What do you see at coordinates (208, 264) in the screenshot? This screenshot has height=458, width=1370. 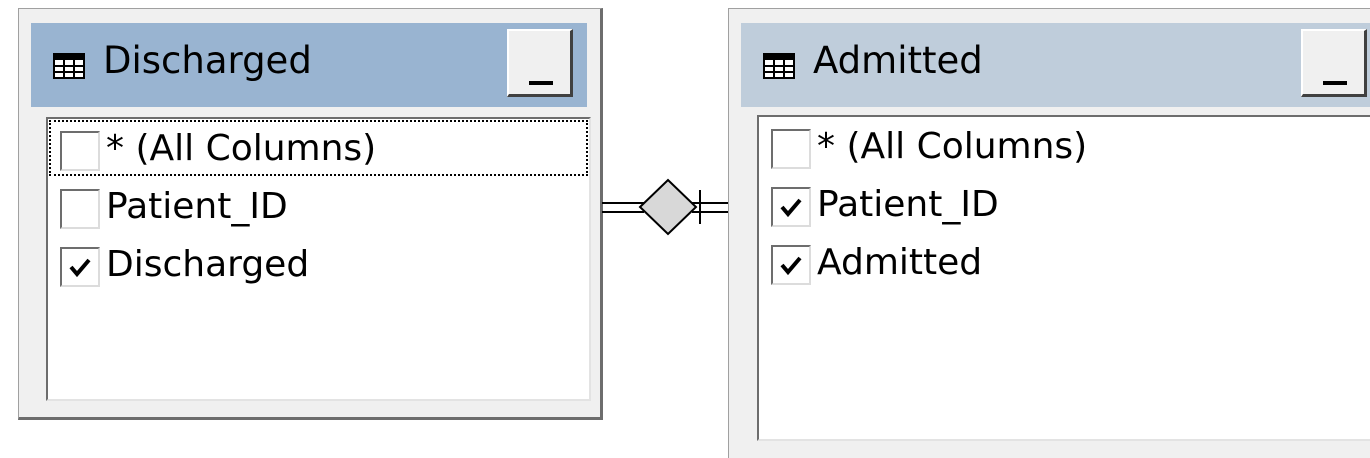 I see `column-label: Discharged` at bounding box center [208, 264].